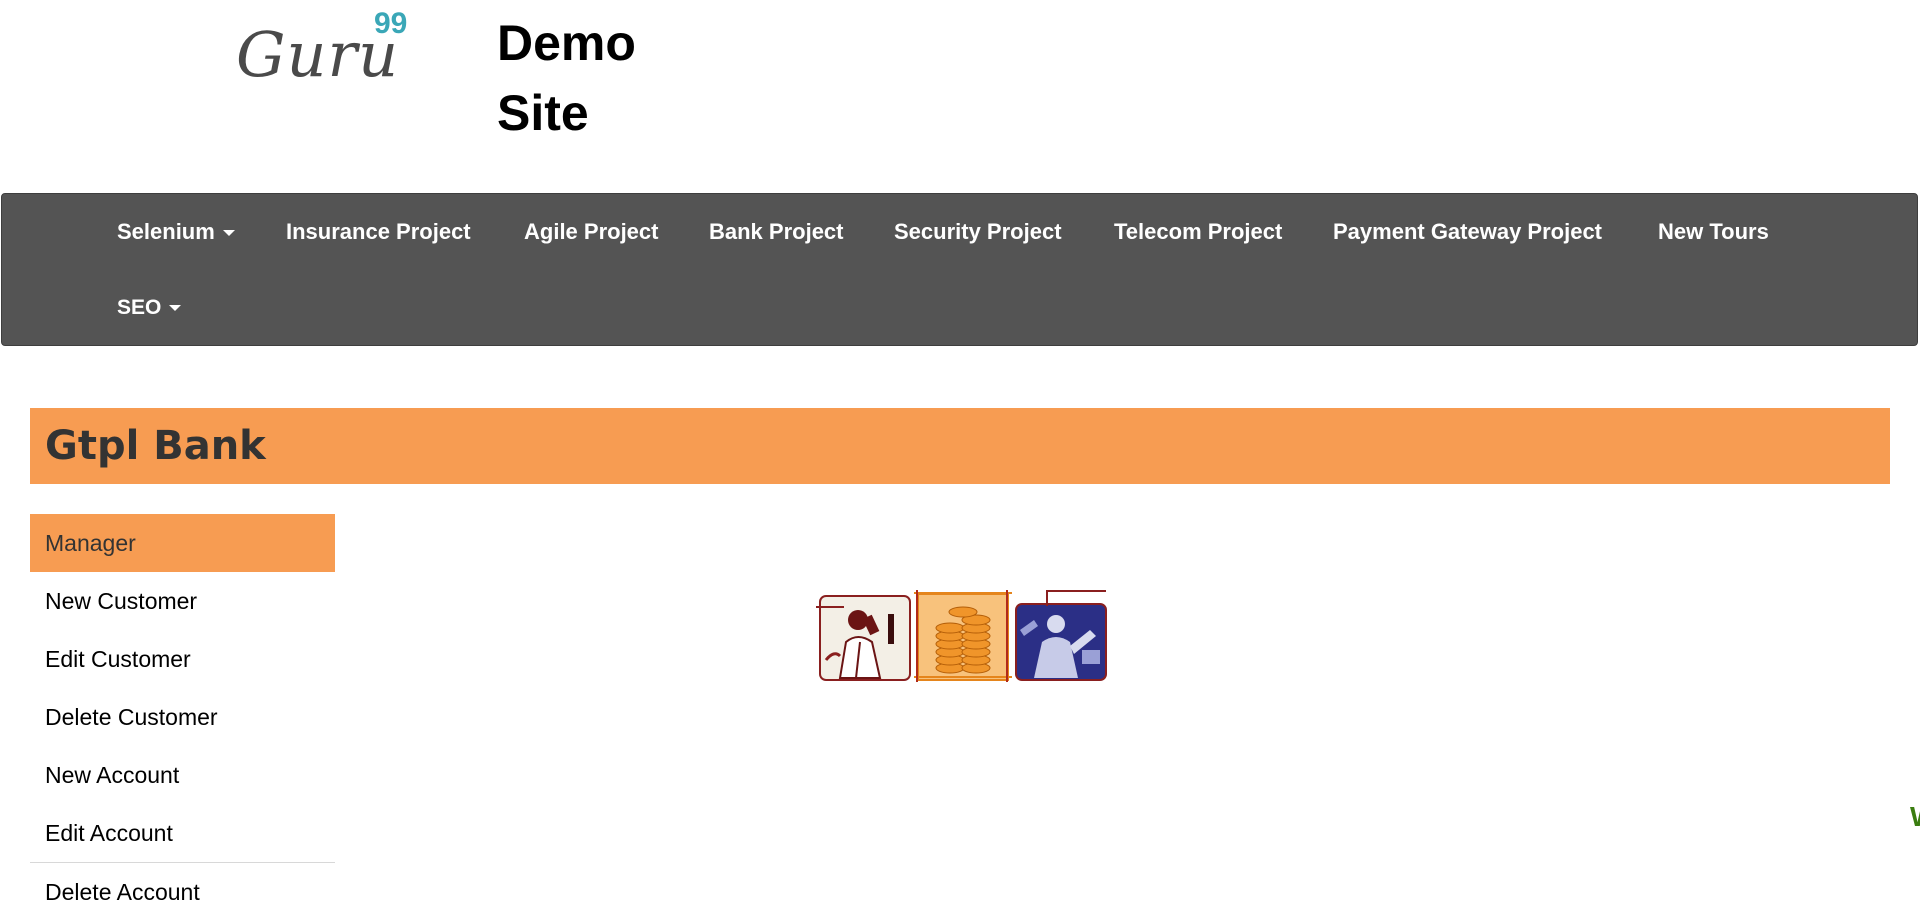  Describe the element at coordinates (391, 23) in the screenshot. I see `logo-superscript: 99` at that location.